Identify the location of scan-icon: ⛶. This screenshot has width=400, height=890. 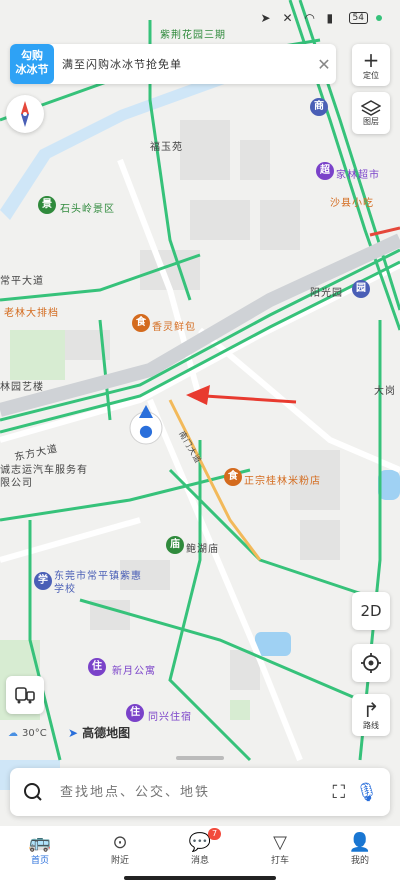
(339, 792).